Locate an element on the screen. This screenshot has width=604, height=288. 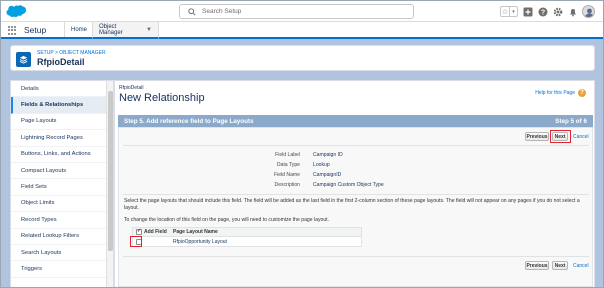
search-placeholder: Search Setup is located at coordinates (222, 11).